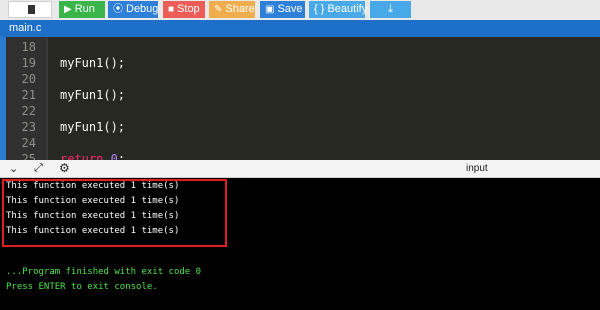  What do you see at coordinates (28, 143) in the screenshot?
I see `line-number: 24` at bounding box center [28, 143].